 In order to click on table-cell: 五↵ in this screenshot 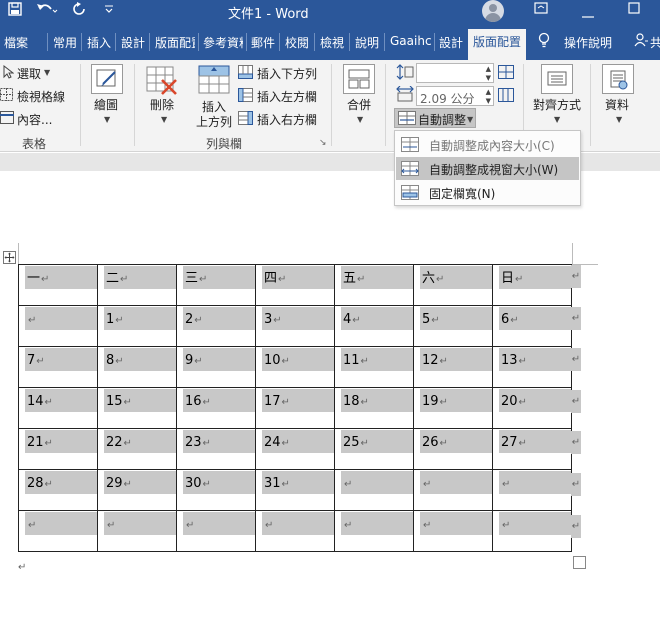, I will do `click(374, 285)`.